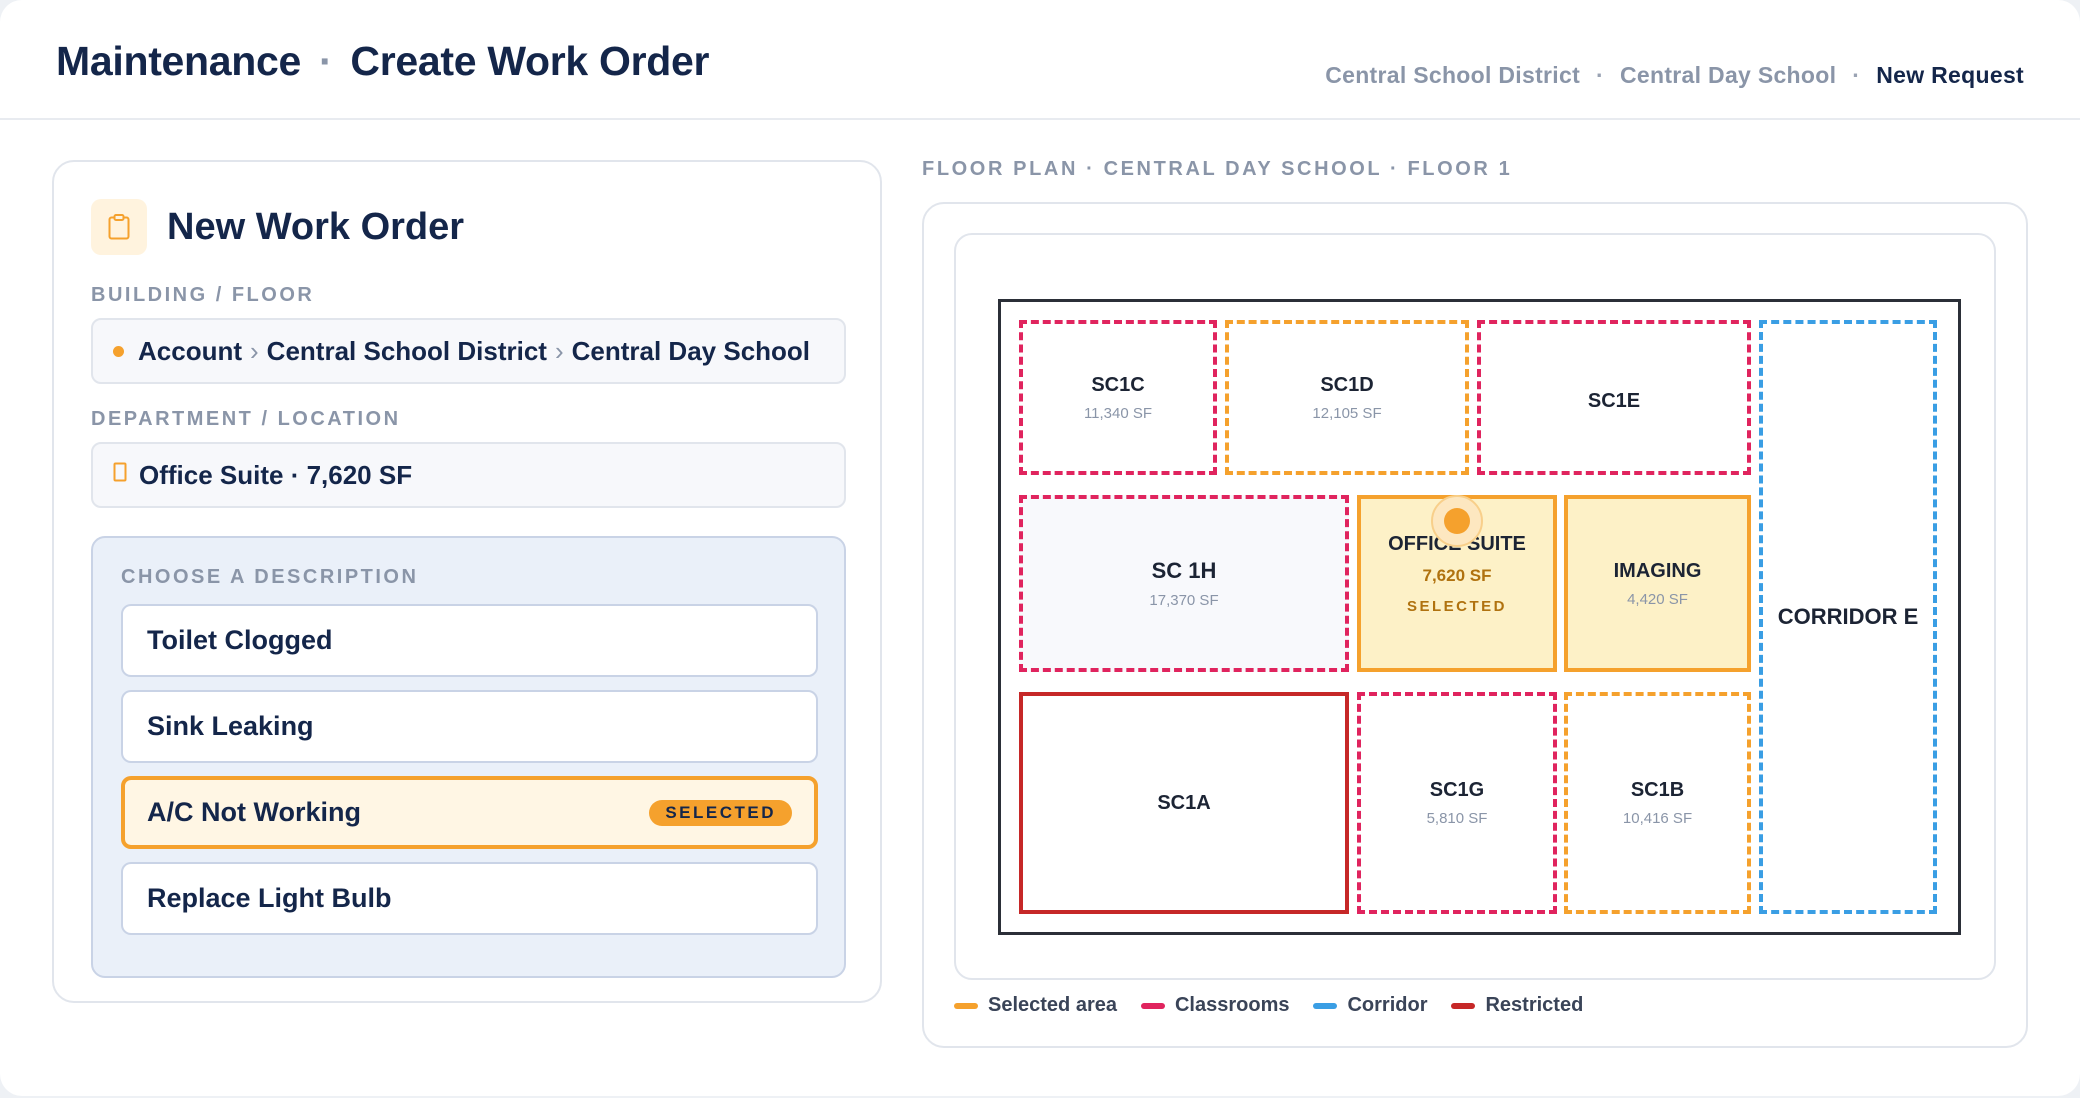 The height and width of the screenshot is (1098, 2080). I want to click on building-floor-label: BUILDING / FLOOR, so click(203, 295).